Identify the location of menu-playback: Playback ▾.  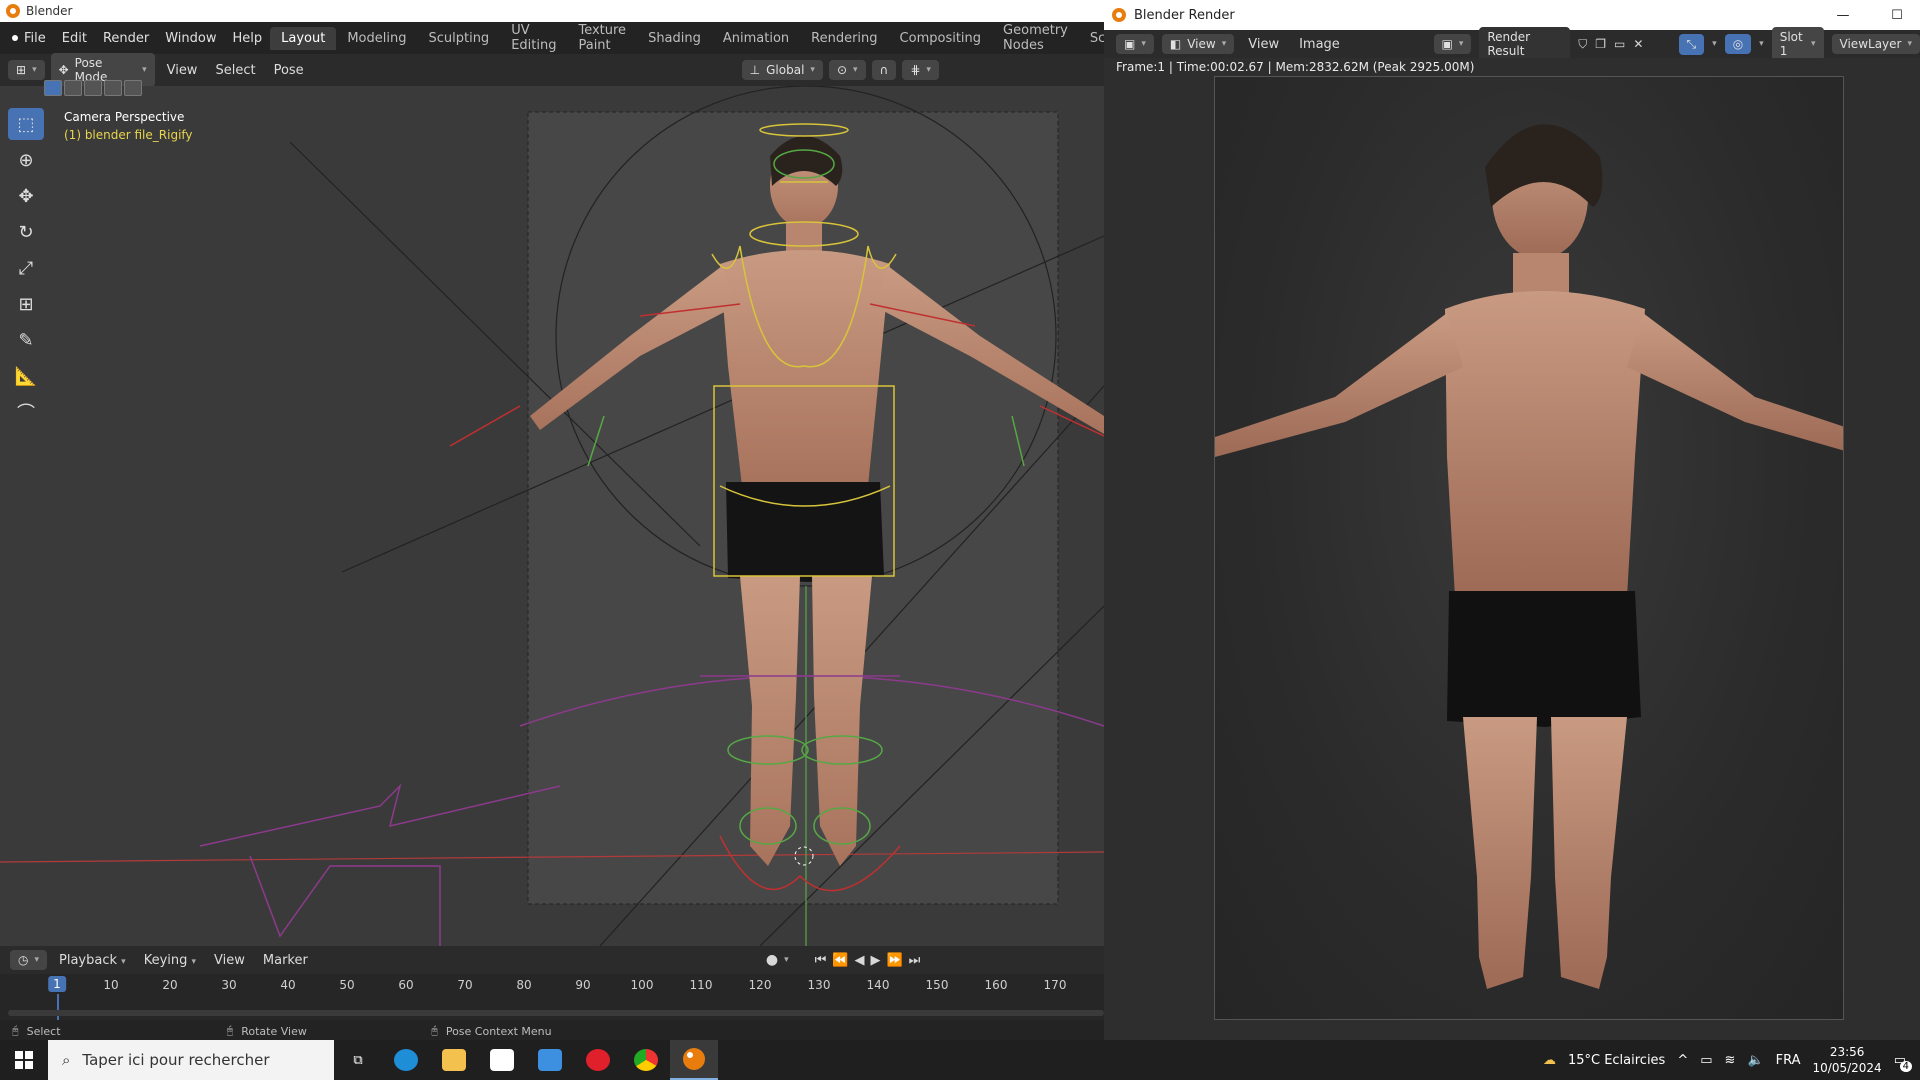
(92, 960).